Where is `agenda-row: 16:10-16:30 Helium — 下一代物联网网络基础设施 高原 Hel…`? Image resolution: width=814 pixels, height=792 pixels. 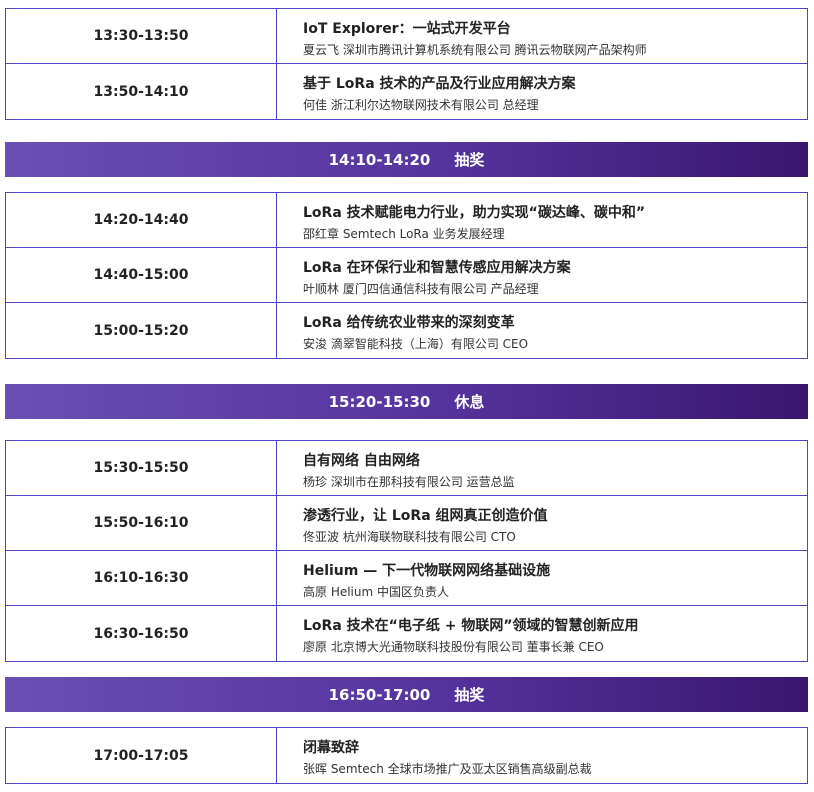
agenda-row: 16:10-16:30 Helium — 下一代物联网网络基础设施 高原 Hel… is located at coordinates (406, 578).